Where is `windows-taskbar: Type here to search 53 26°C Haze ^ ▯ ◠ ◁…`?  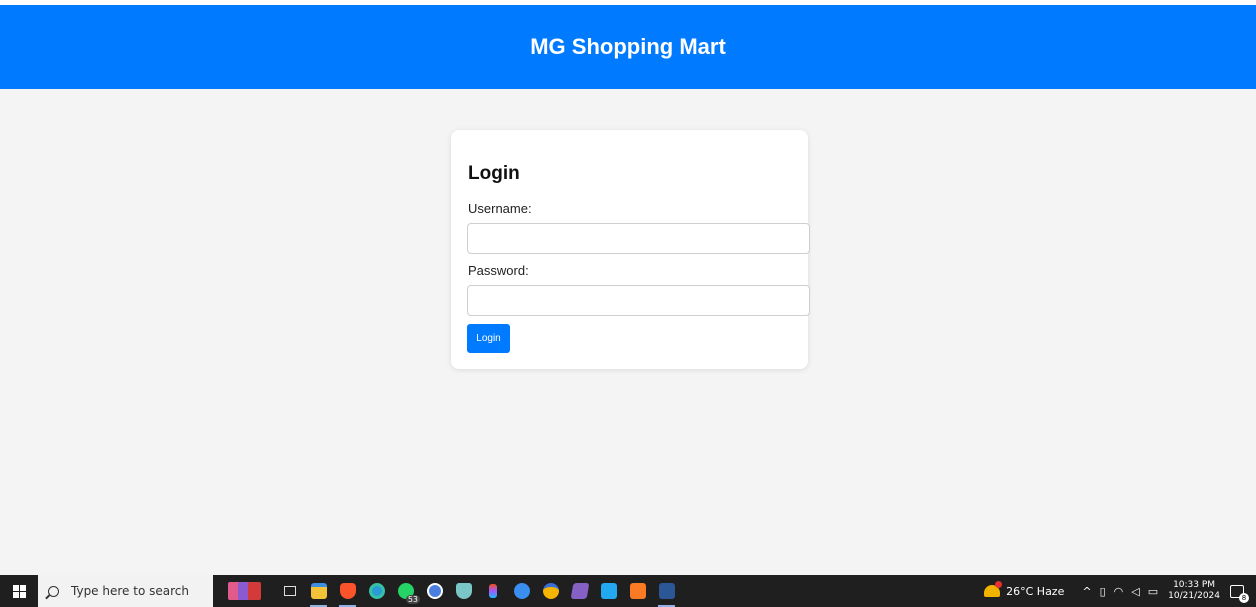
windows-taskbar: Type here to search 53 26°C Haze ^ ▯ ◠ ◁… is located at coordinates (628, 591).